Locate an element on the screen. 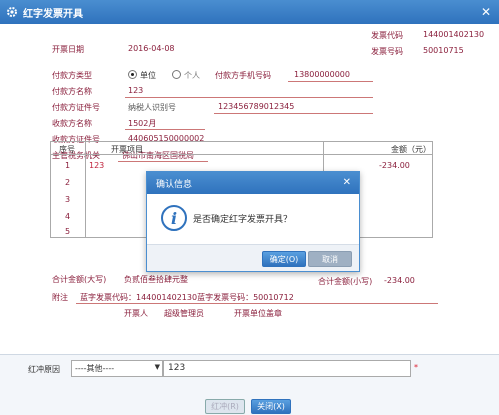 This screenshot has width=499, height=415. col-no-header: 序号 is located at coordinates (67, 149).